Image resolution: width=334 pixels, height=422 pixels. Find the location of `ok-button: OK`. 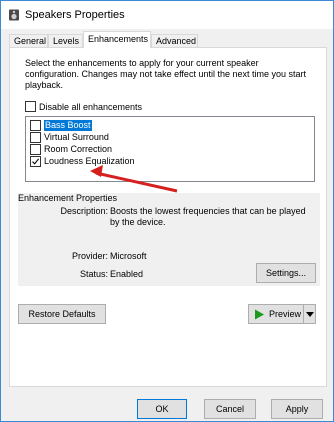

ok-button: OK is located at coordinates (162, 409).